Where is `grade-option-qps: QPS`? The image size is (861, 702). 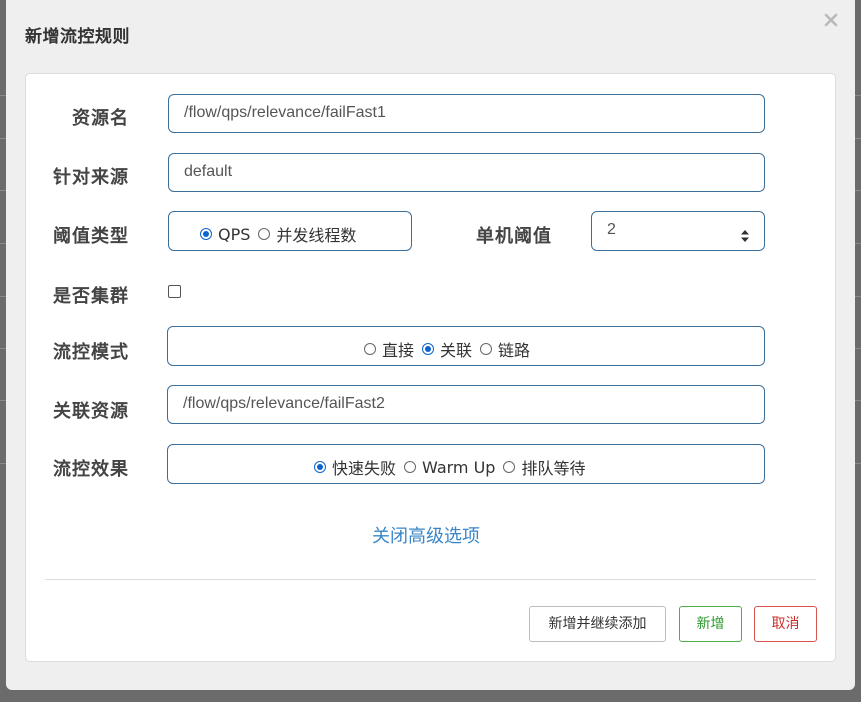
grade-option-qps: QPS is located at coordinates (225, 234).